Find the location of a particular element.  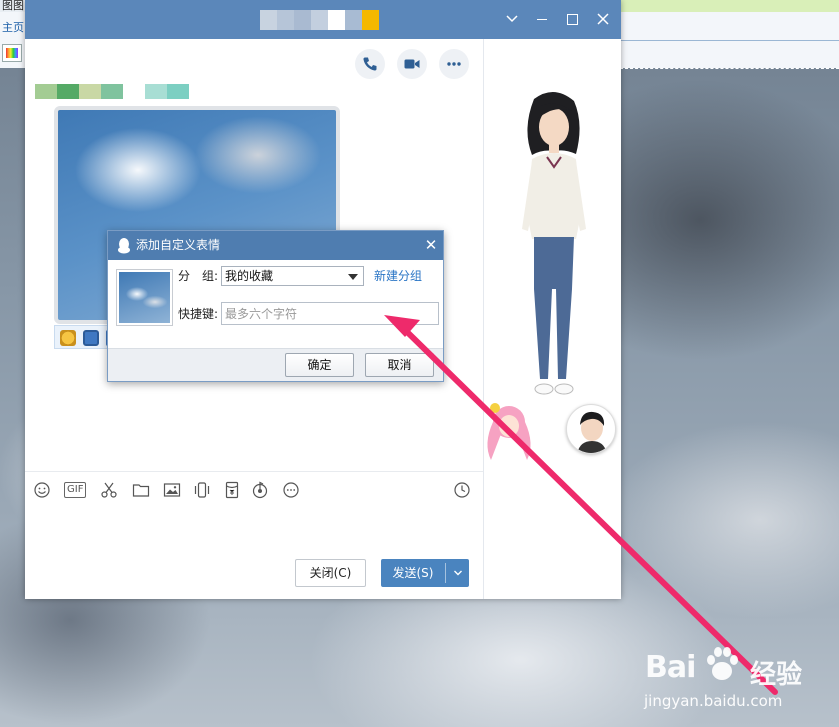

send-button: 发送(S) is located at coordinates (425, 573).